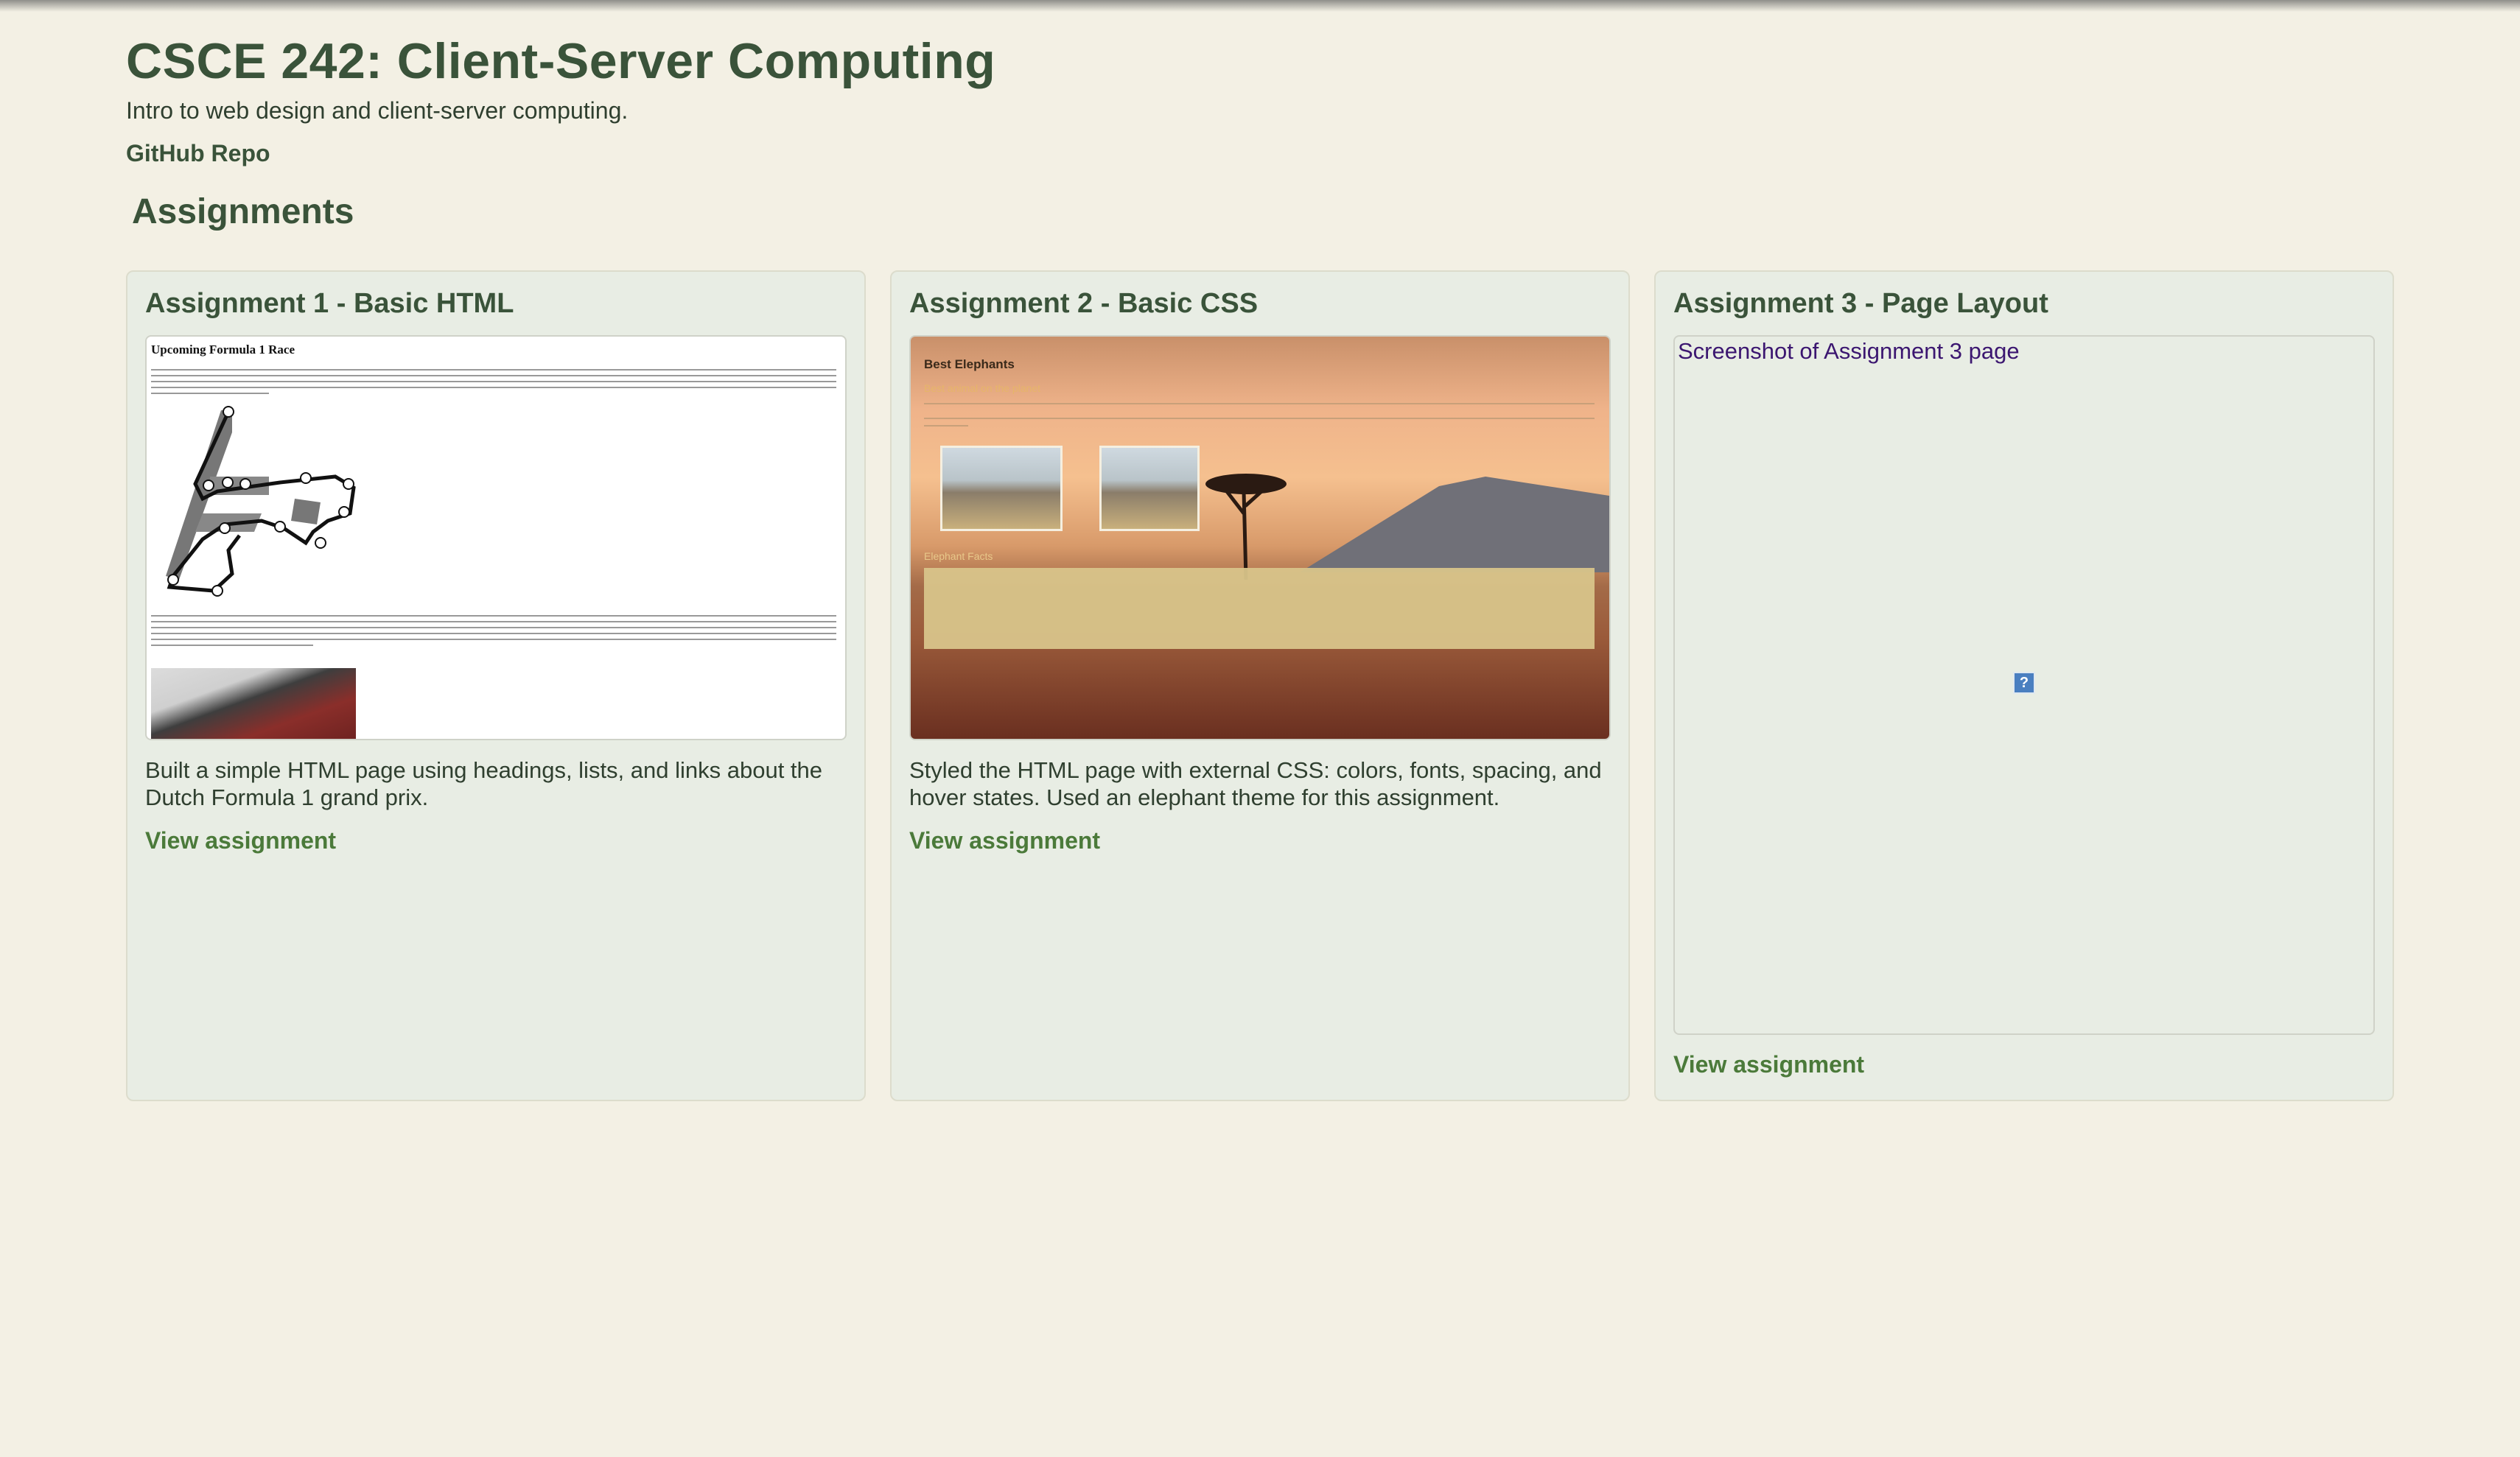  Describe the element at coordinates (1768, 1064) in the screenshot. I see `view-assignment-3-link: View assignment` at that location.